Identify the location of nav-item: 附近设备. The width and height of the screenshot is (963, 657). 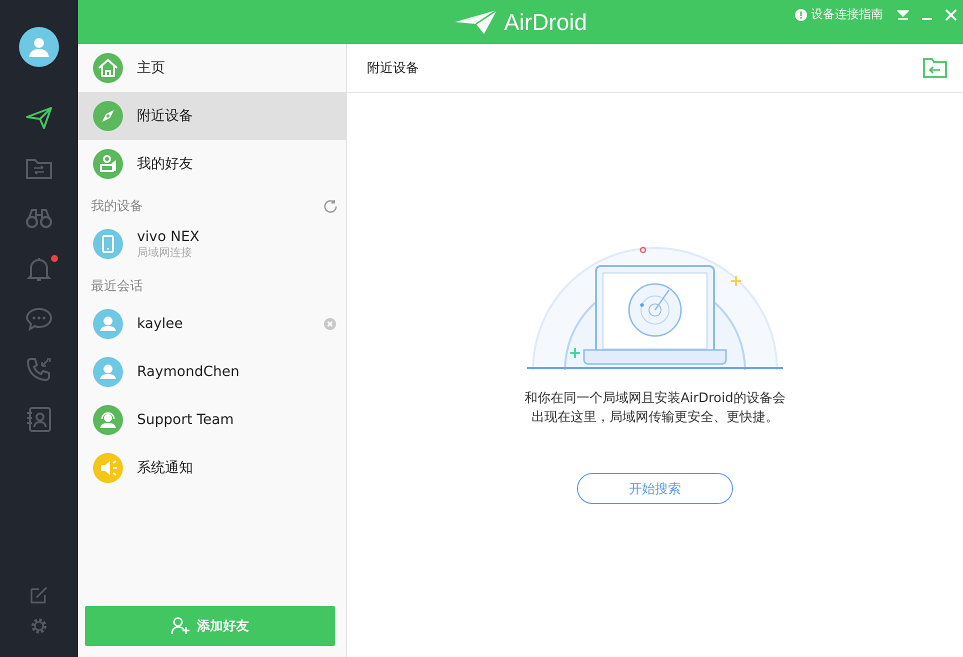
(212, 116).